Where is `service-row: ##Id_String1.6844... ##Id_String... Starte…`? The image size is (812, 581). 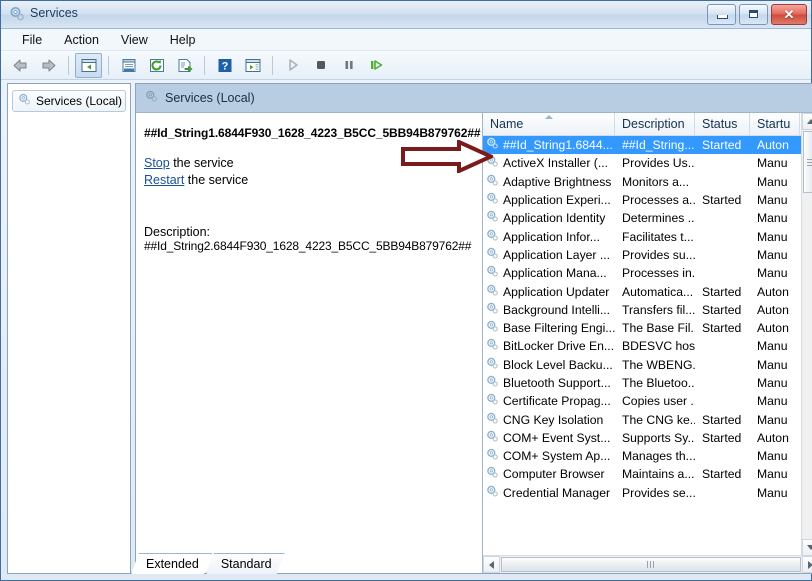
service-row: ##Id_String1.6844... ##Id_String... Starte… is located at coordinates (647, 145).